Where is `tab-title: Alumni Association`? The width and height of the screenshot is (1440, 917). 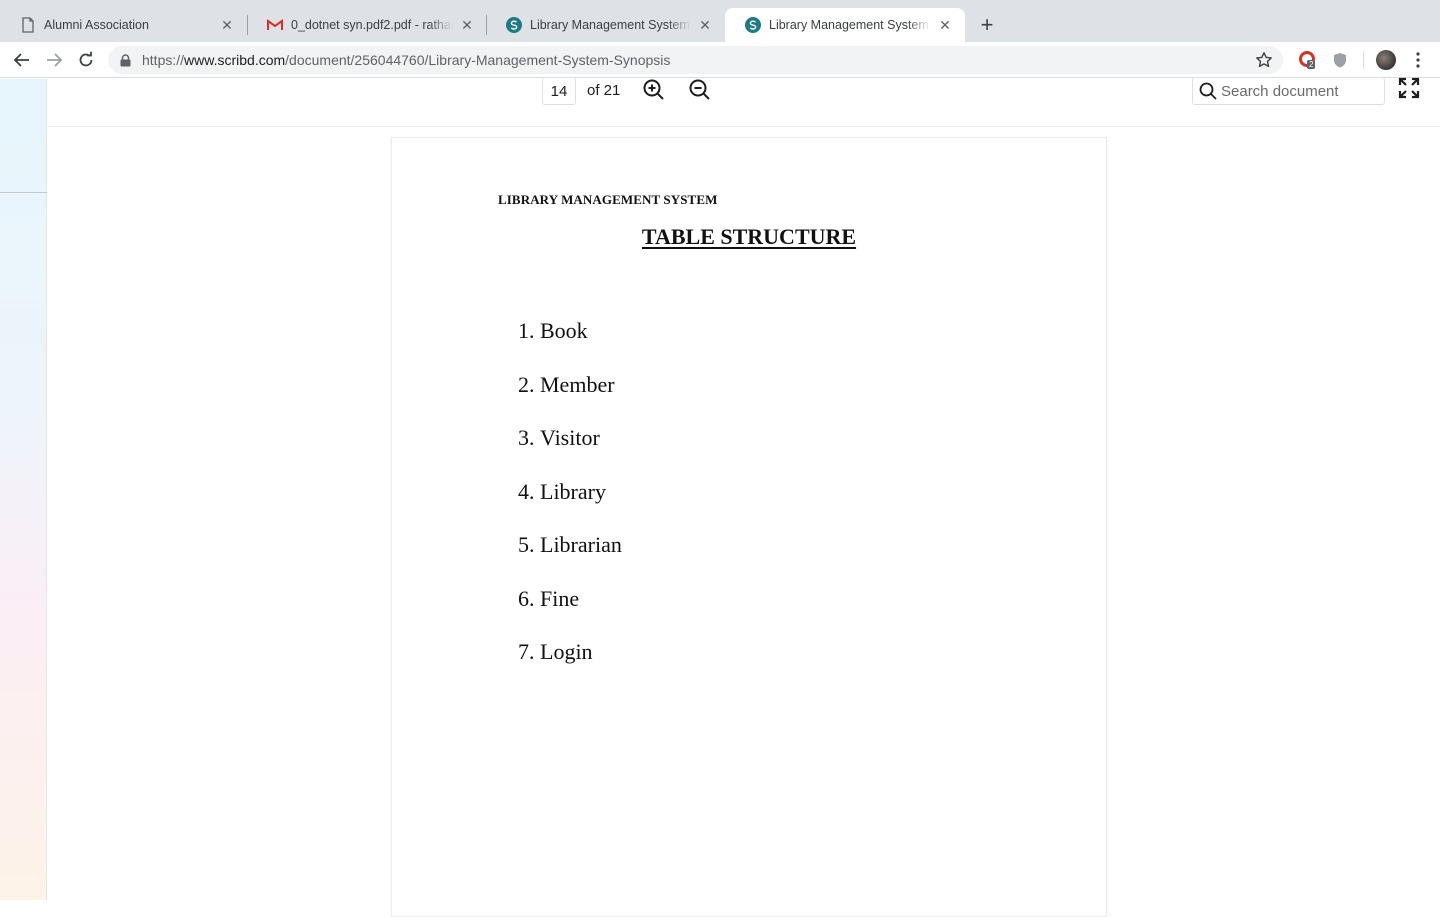
tab-title: Alumni Association is located at coordinates (96, 25).